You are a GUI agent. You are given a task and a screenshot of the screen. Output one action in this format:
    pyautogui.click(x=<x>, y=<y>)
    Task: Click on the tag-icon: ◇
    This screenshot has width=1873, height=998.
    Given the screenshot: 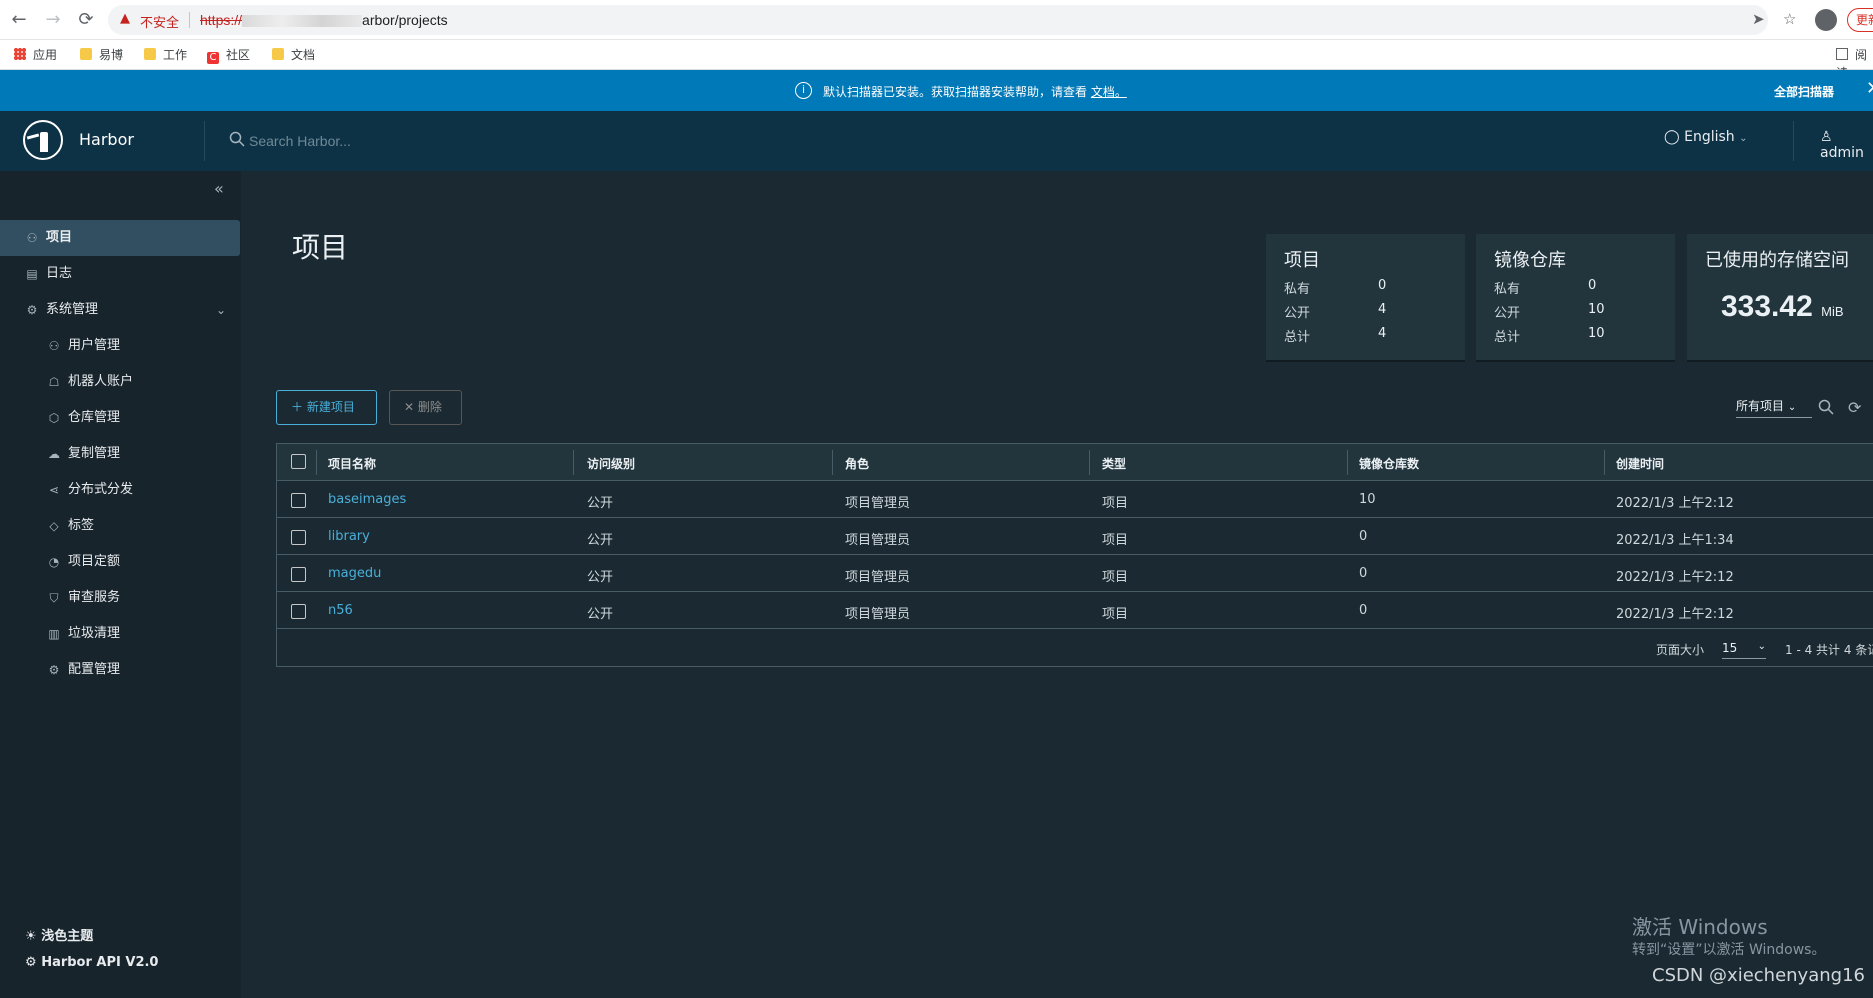 What is the action you would take?
    pyautogui.click(x=54, y=526)
    